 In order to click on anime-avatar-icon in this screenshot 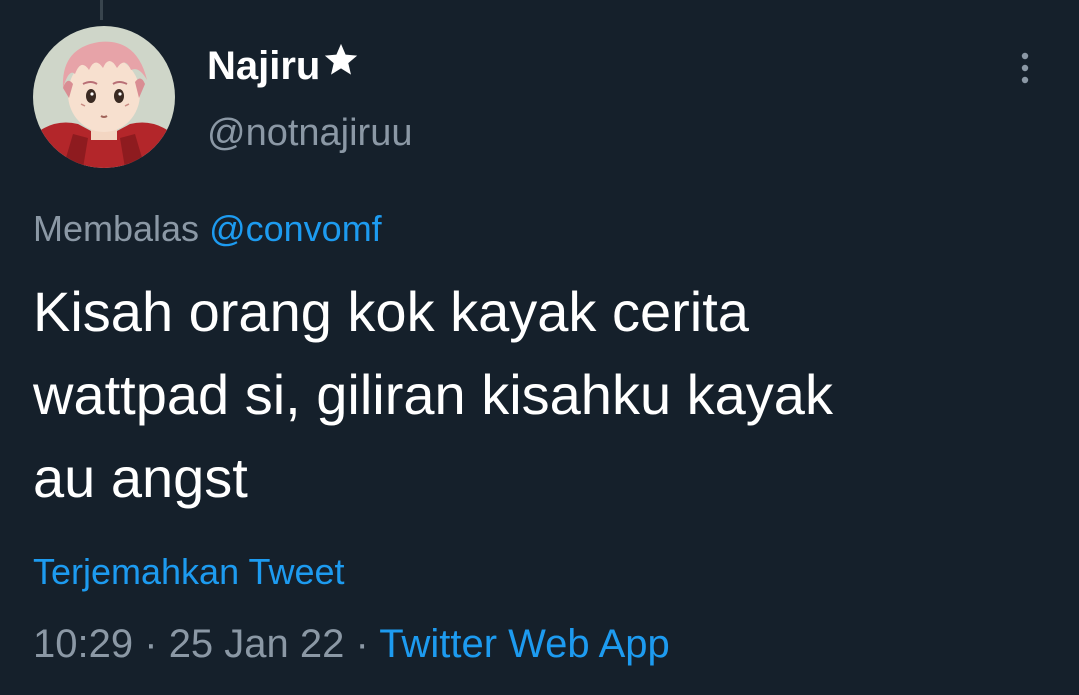, I will do `click(104, 97)`.